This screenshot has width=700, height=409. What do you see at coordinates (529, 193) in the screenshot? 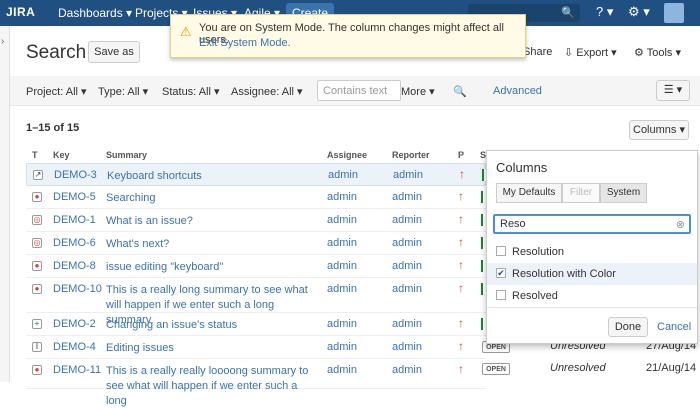
I see `tab-my-defaults: My Defaults` at bounding box center [529, 193].